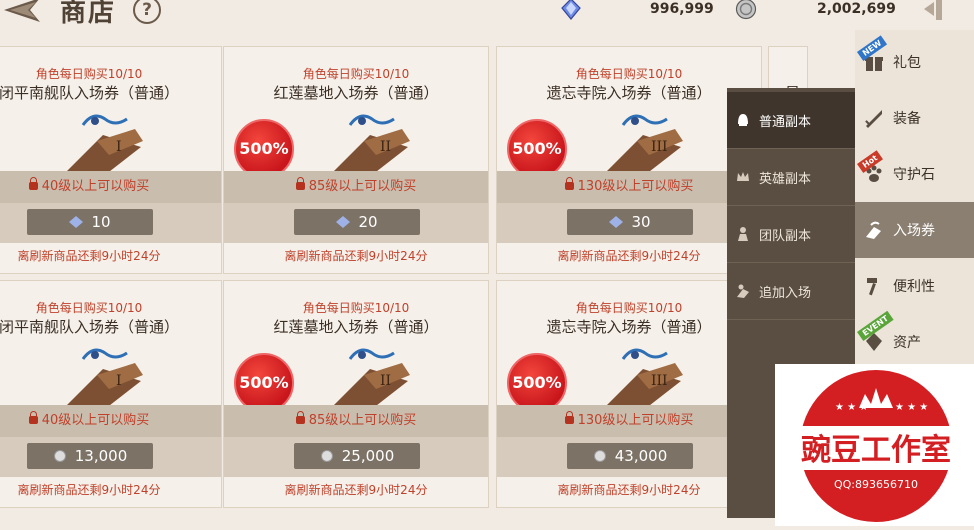 The width and height of the screenshot is (974, 530). What do you see at coordinates (873, 230) in the screenshot?
I see `ticket-category-icon` at bounding box center [873, 230].